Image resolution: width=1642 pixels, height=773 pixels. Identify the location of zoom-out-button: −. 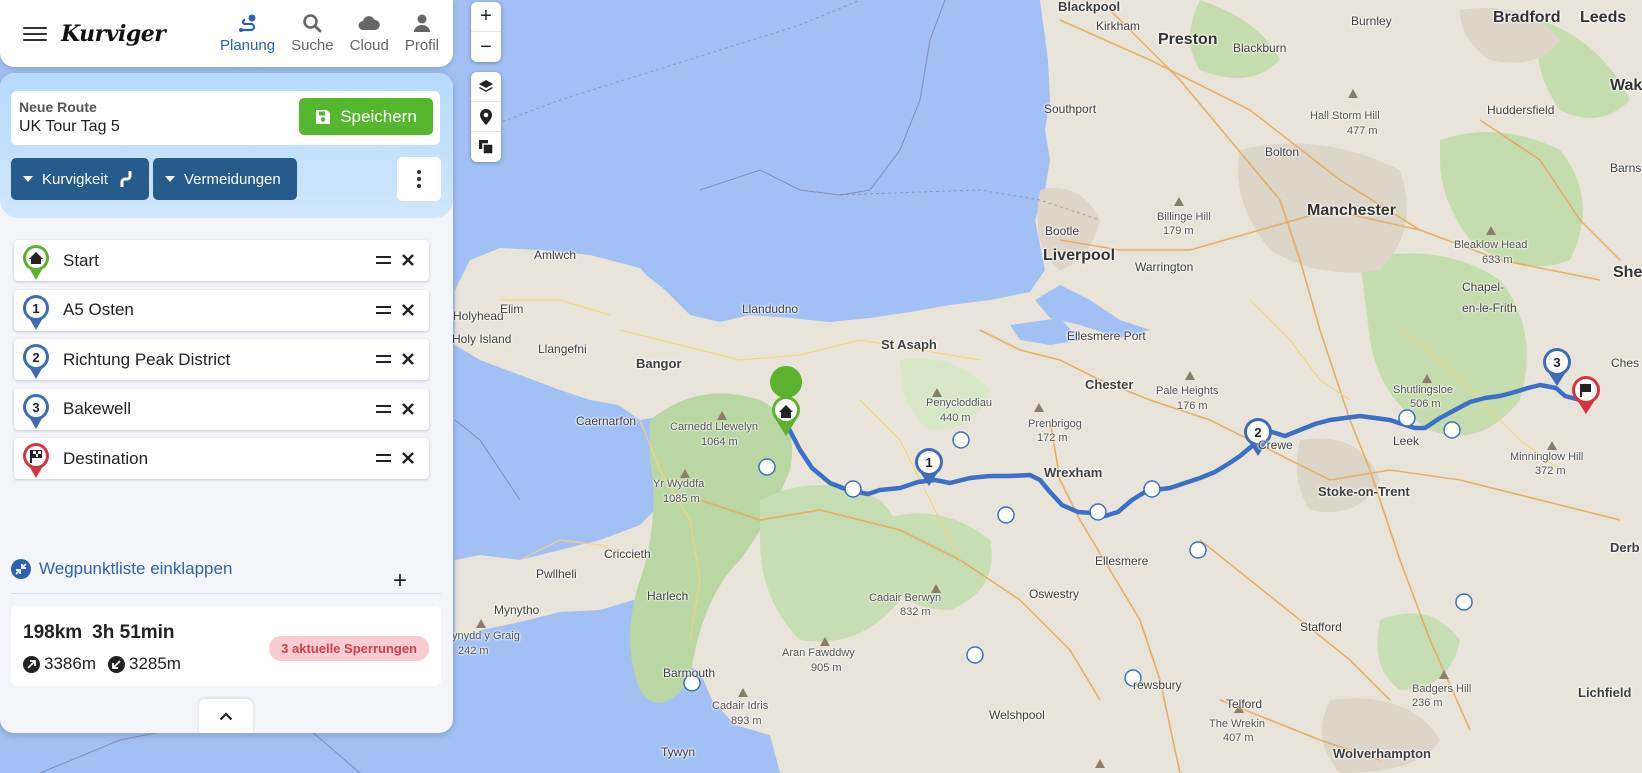
(486, 47).